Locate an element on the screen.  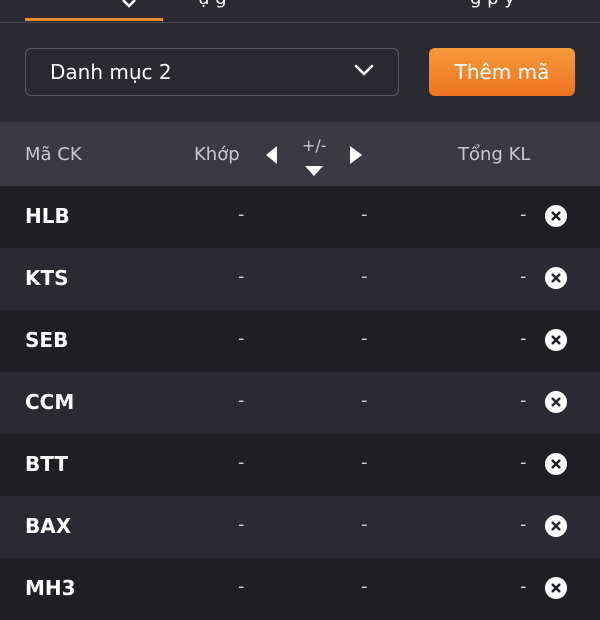
table-row: BAX - - - is located at coordinates (300, 527).